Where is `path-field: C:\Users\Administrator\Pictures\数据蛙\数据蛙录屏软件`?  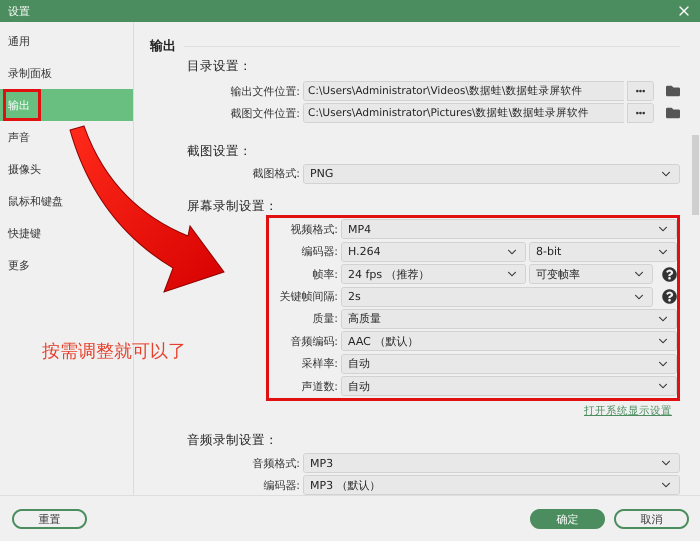 path-field: C:\Users\Administrator\Pictures\数据蛙\数据蛙录屏软件 is located at coordinates (463, 113).